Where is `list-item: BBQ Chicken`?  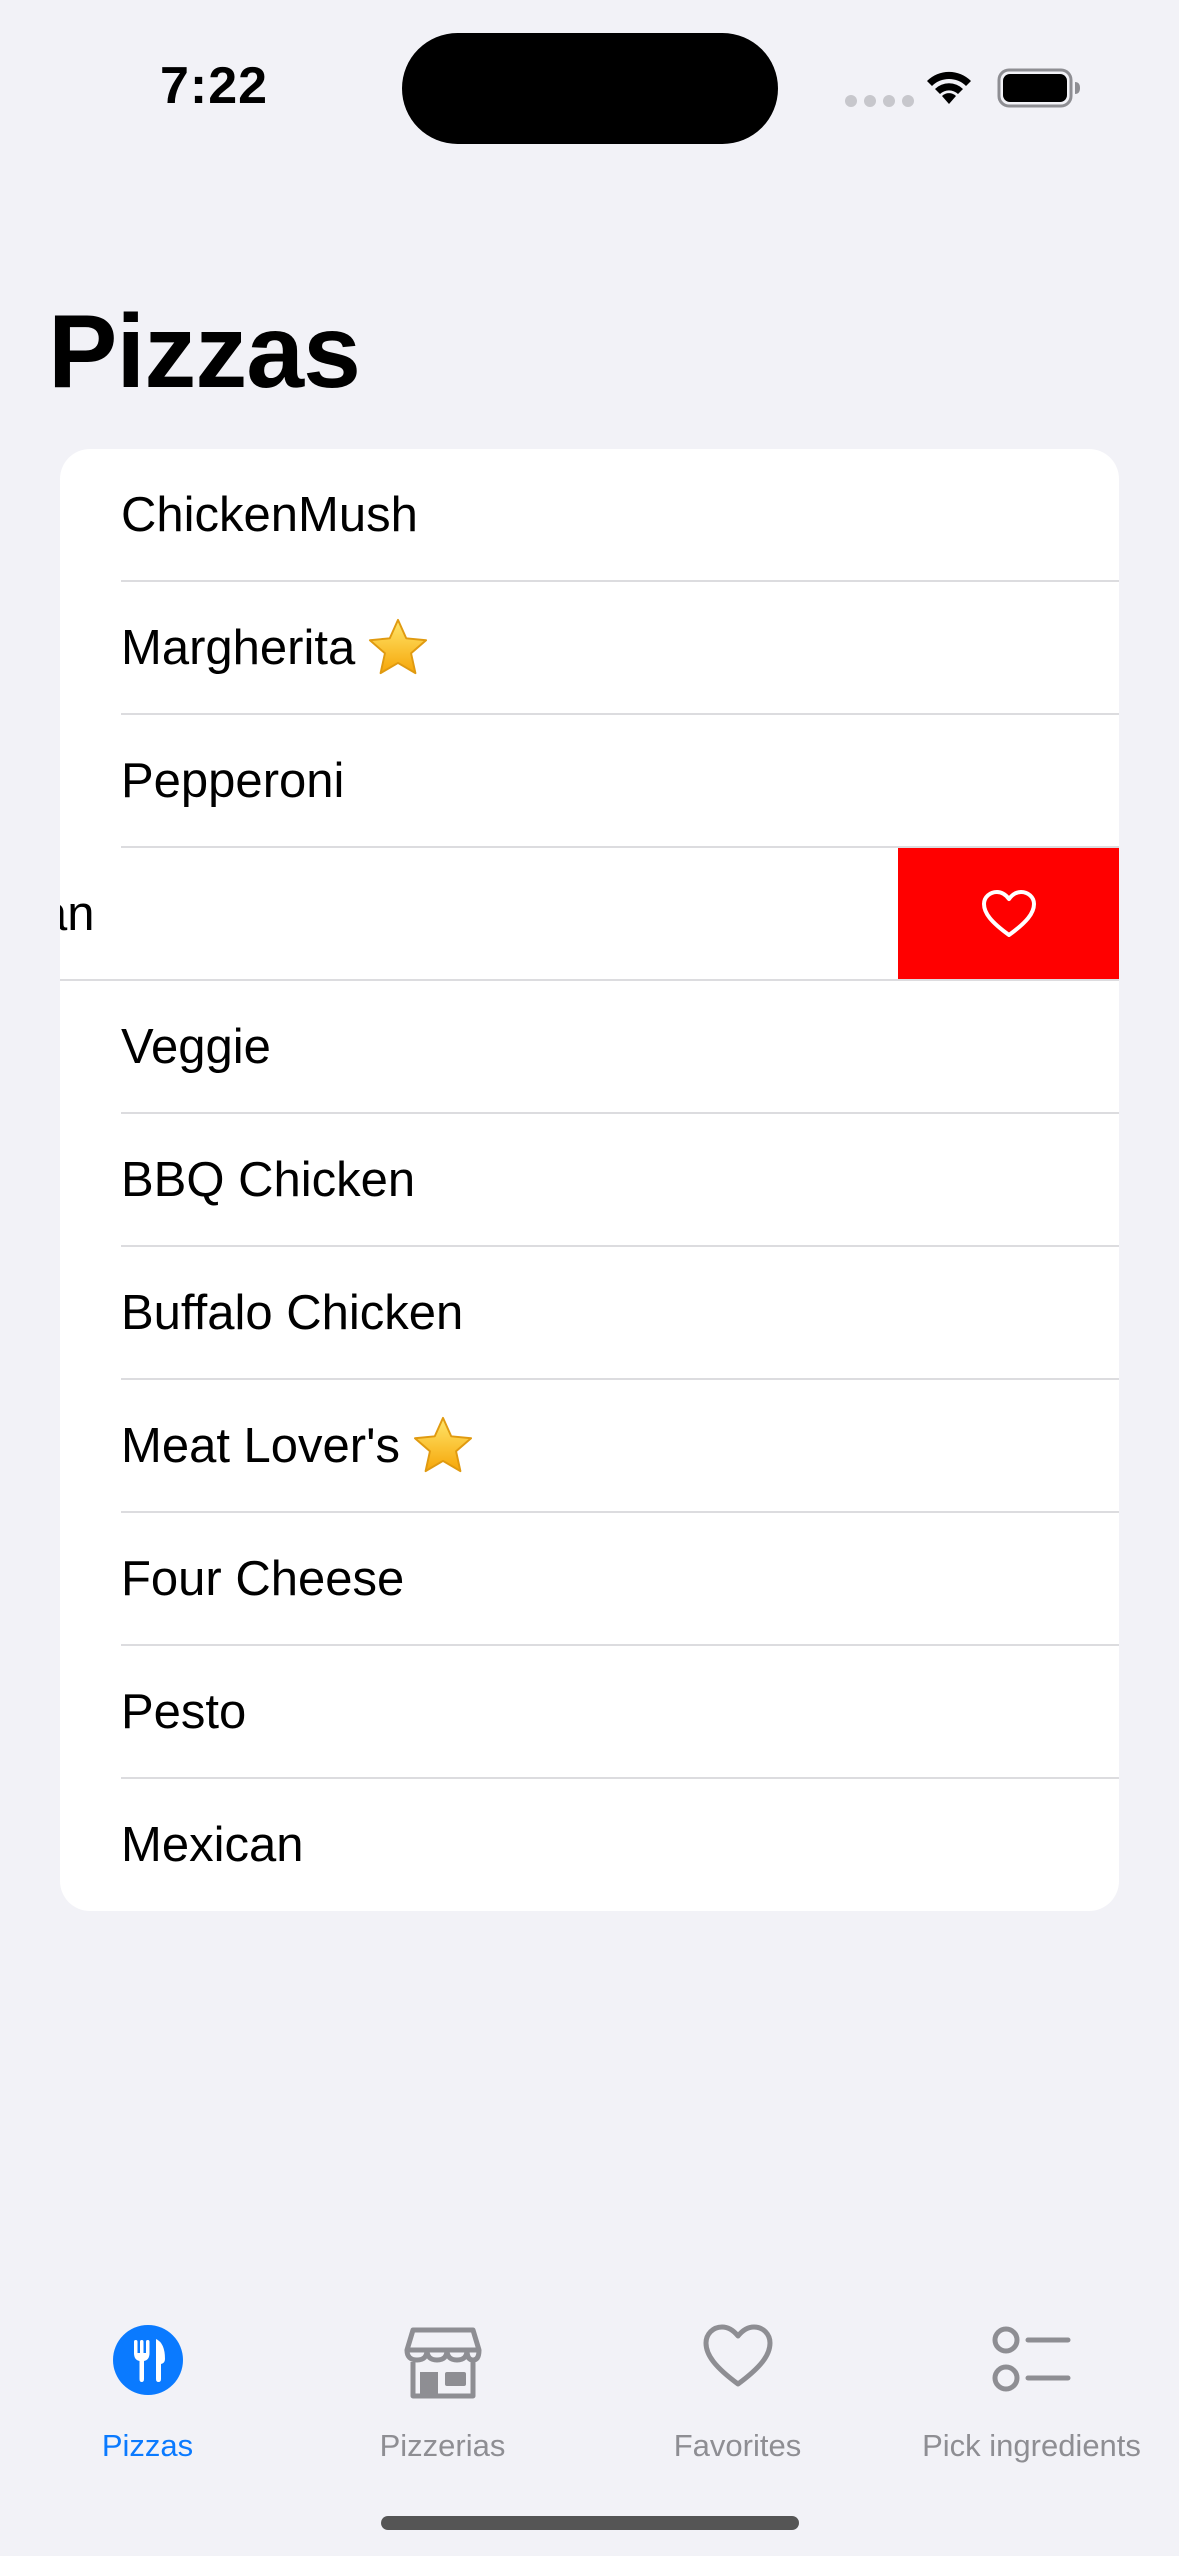 list-item: BBQ Chicken is located at coordinates (589, 1180).